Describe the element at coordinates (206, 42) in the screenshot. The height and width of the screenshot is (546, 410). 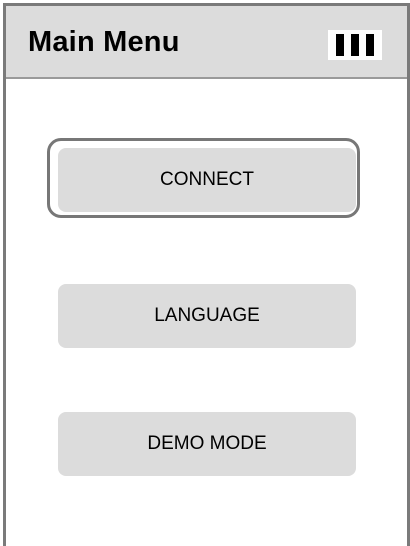
I see `header-bar: Main Menu` at that location.